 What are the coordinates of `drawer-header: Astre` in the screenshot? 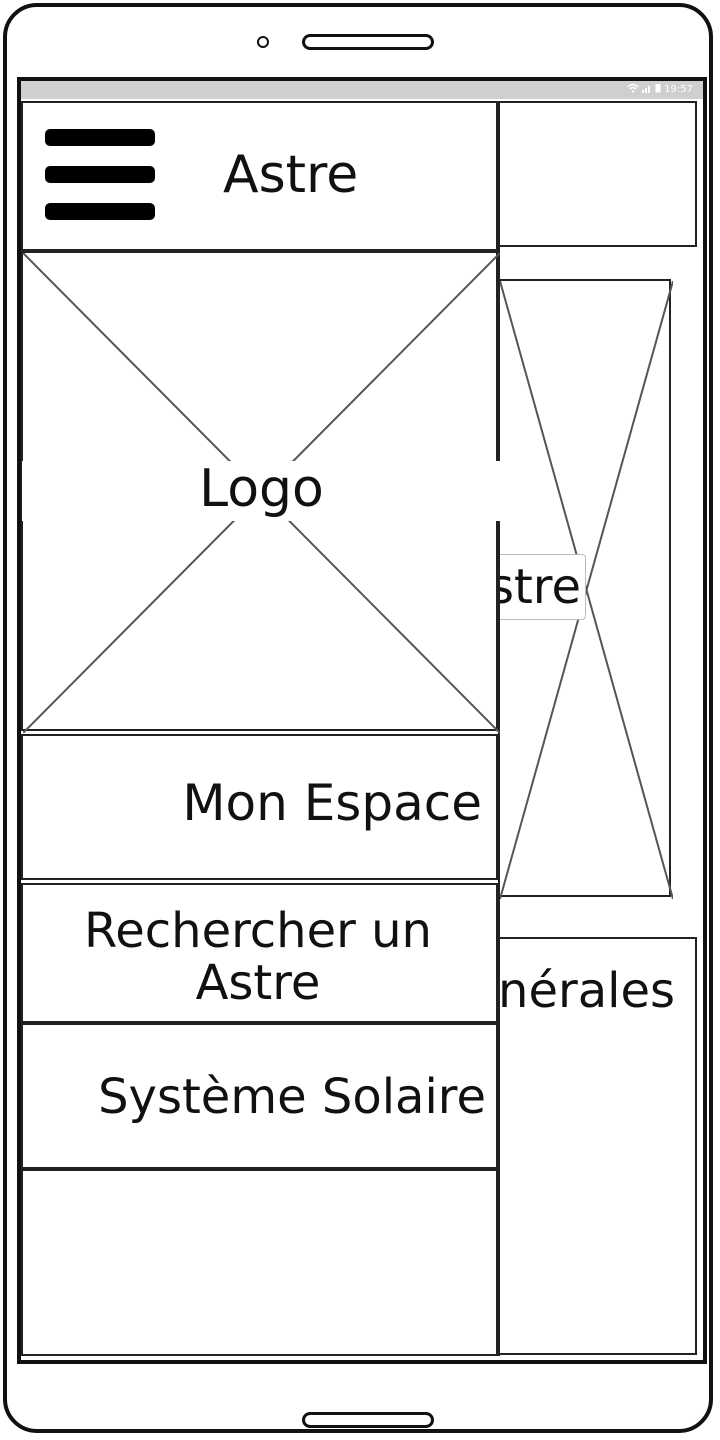 It's located at (259, 176).